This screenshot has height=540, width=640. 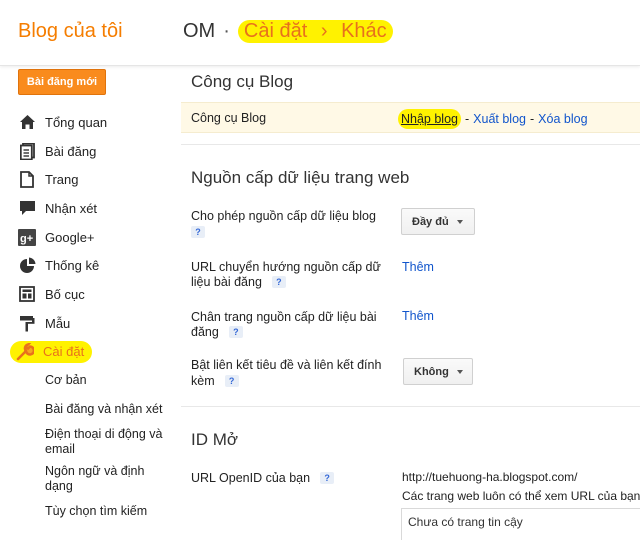 I want to click on sidebar-subitem-label: Cơ bản, so click(x=66, y=380).